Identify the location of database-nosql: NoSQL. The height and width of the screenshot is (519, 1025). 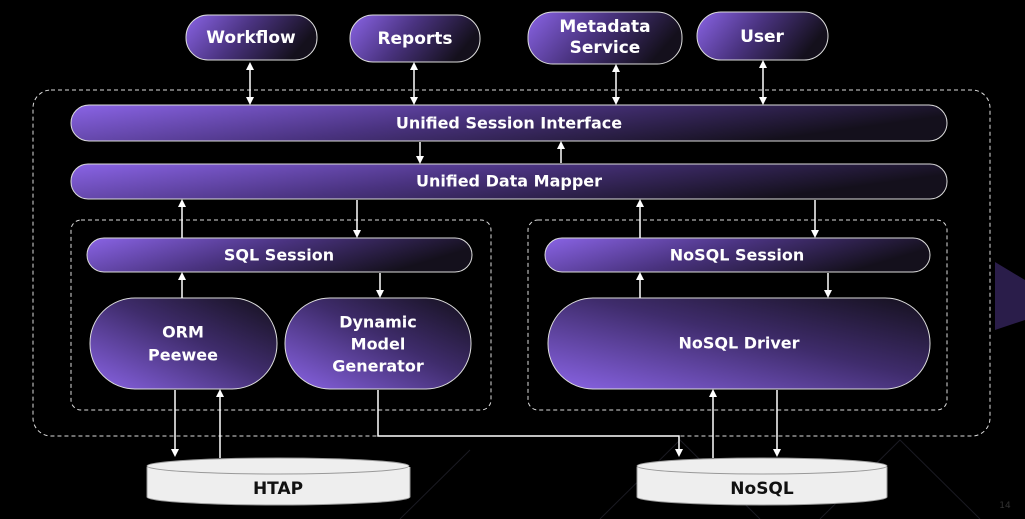
(762, 481).